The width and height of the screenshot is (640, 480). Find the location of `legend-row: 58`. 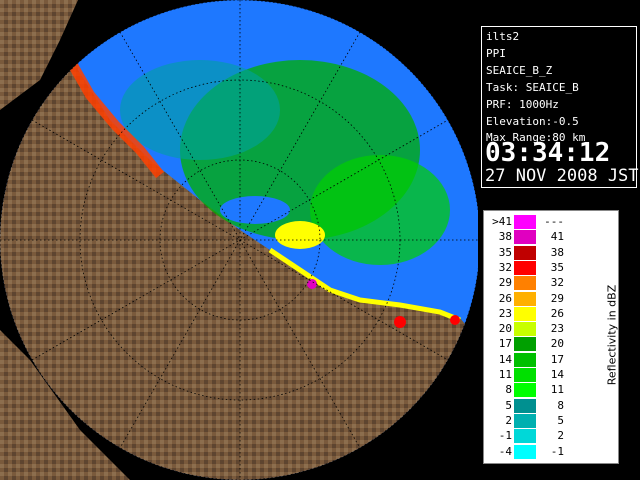

legend-row: 58 is located at coordinates (534, 405).